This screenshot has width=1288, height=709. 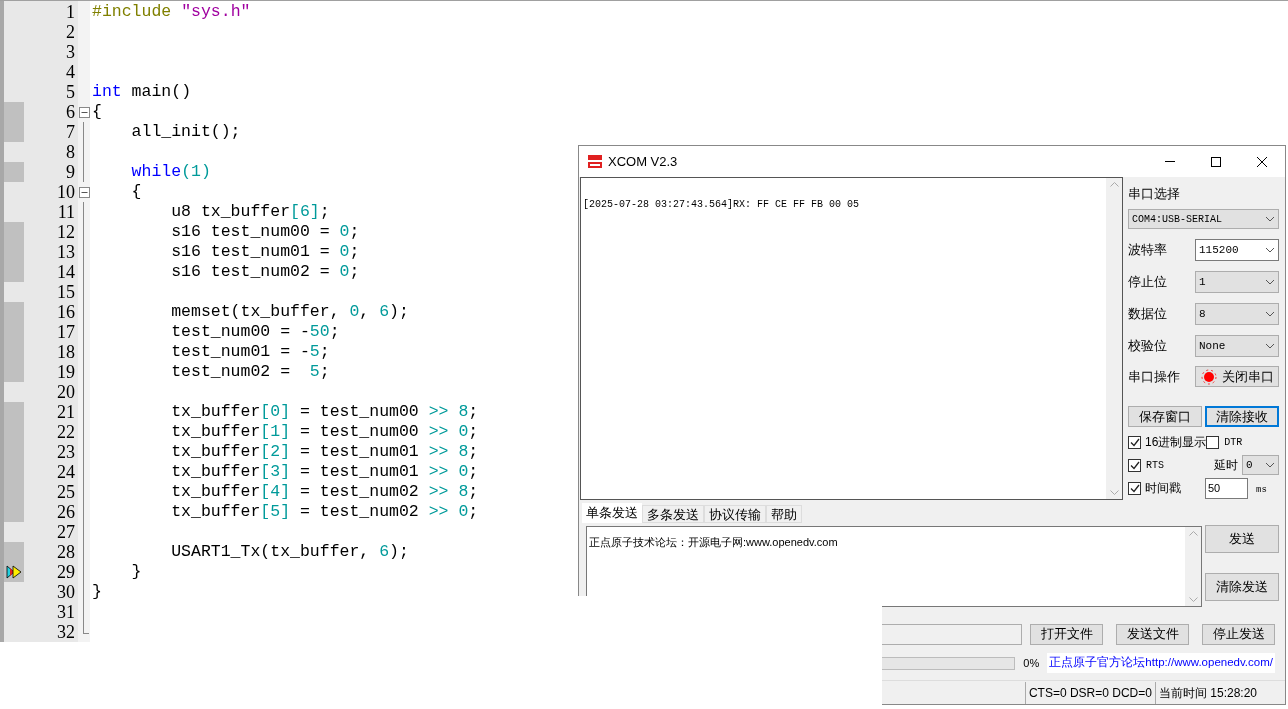 I want to click on setting-select: 115200, so click(x=1237, y=250).